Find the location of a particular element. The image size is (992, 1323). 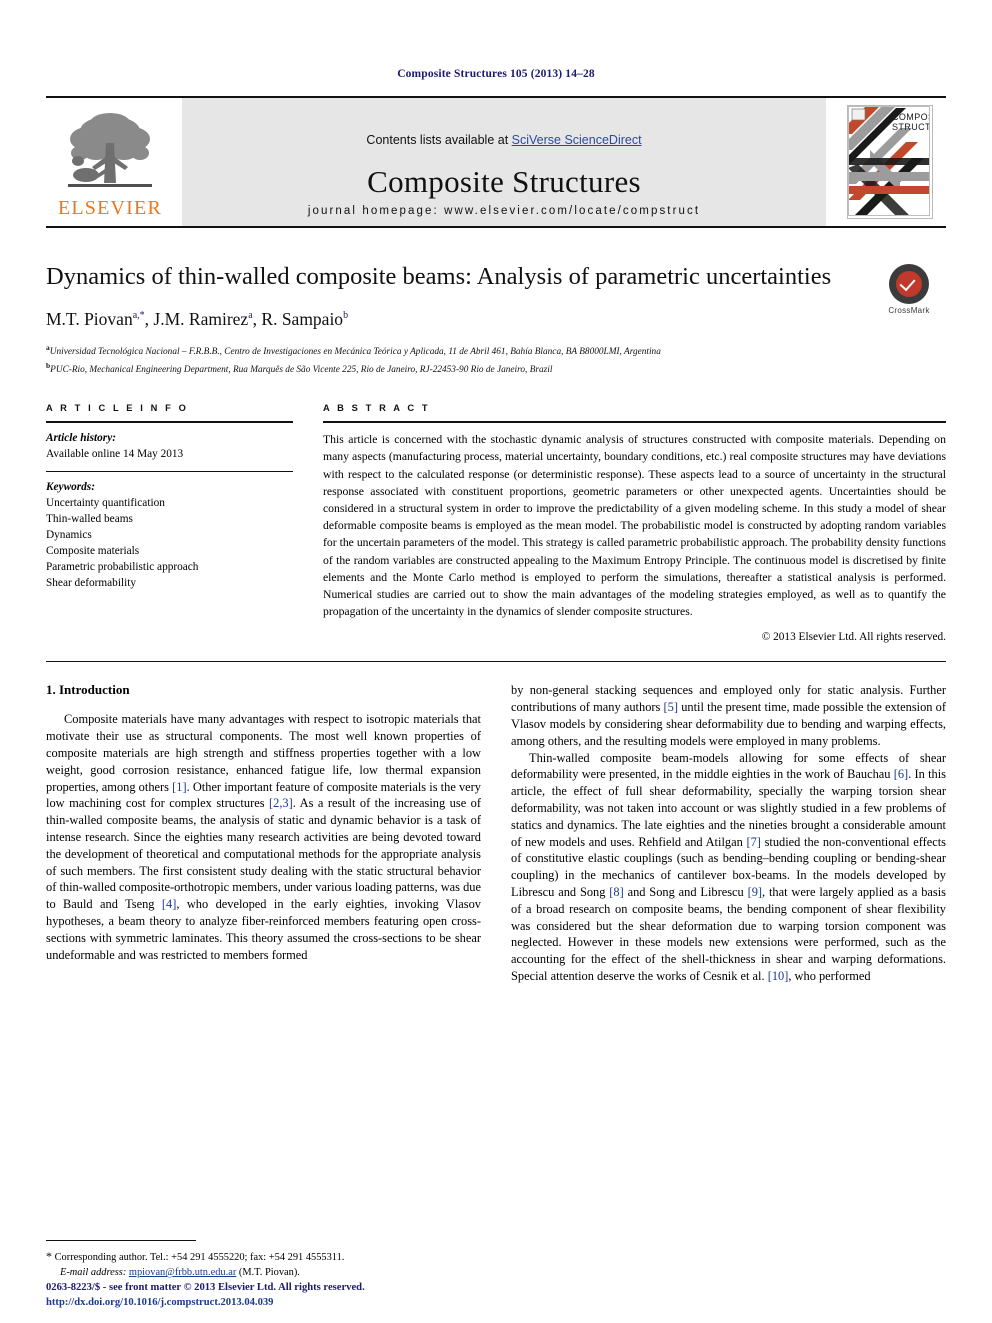

keyword-item: Uncertainty quantification is located at coordinates (105, 503).